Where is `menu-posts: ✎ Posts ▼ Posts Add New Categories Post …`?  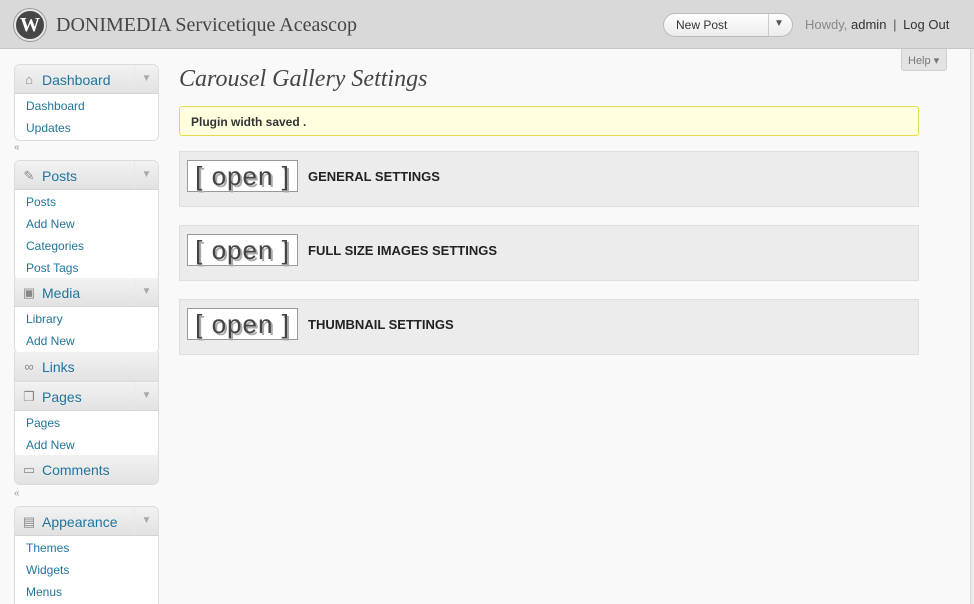
menu-posts: ✎ Posts ▼ Posts Add New Categories Post … is located at coordinates (86, 220).